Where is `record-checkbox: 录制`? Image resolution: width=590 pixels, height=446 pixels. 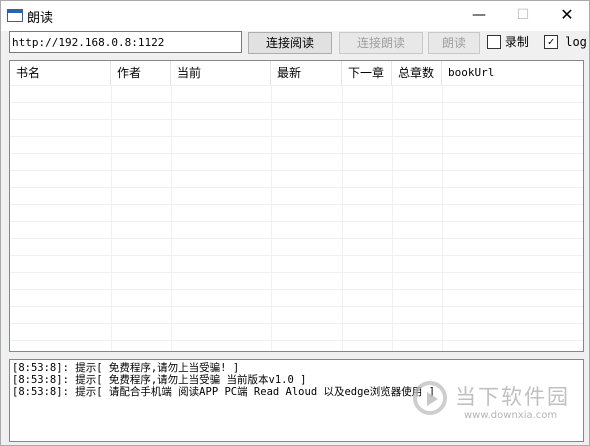
record-checkbox: 录制 is located at coordinates (508, 42).